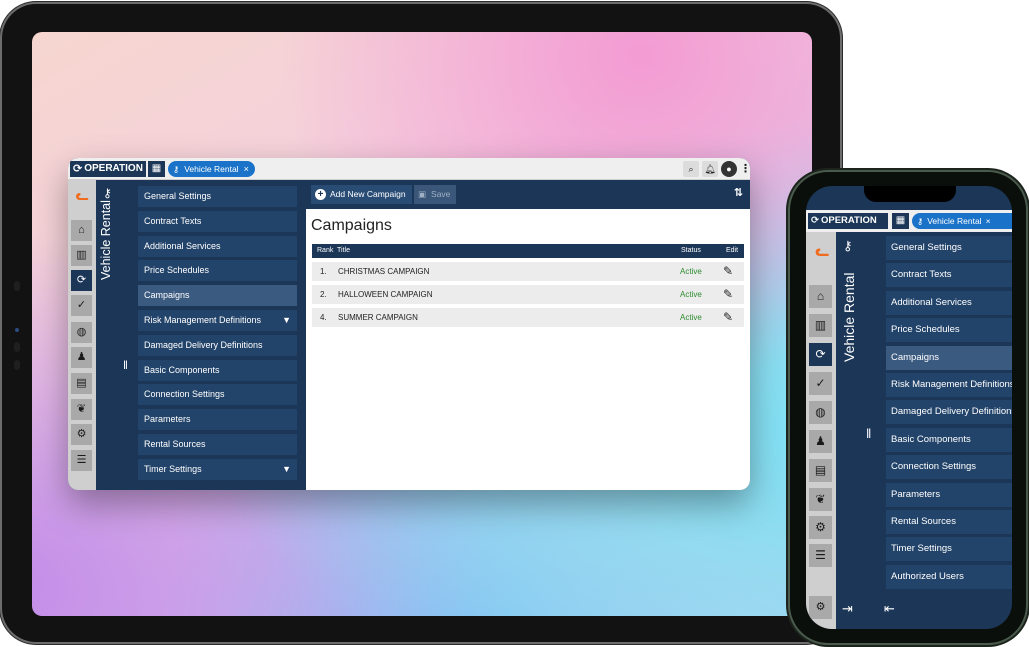  What do you see at coordinates (710, 169) in the screenshot?
I see `bell-icon: 🔔︎` at bounding box center [710, 169].